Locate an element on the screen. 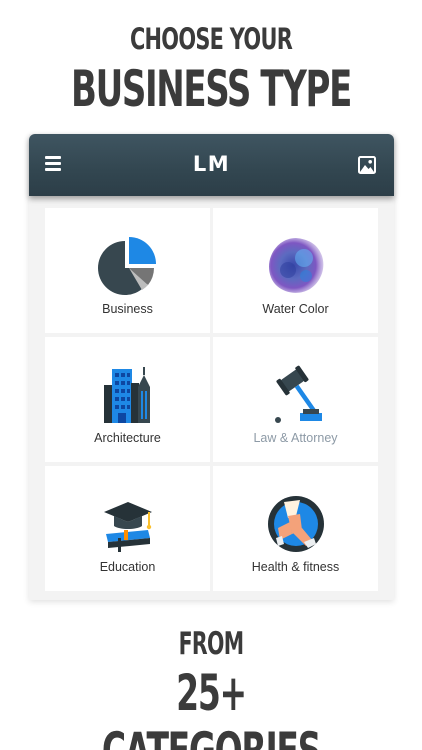  category-tile-health-fitness: Health & fitness is located at coordinates (295, 528).